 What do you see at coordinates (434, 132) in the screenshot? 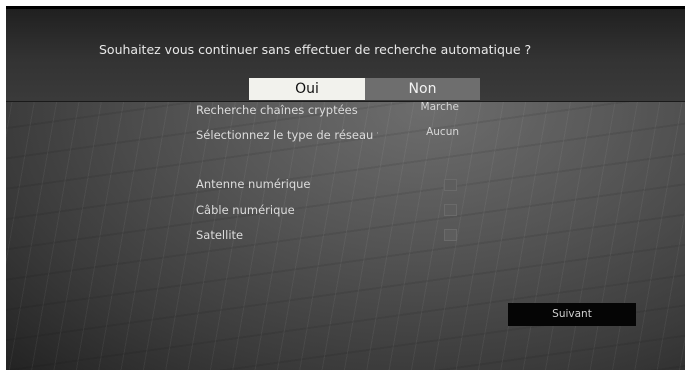
I see `network-type-value: Aucun` at bounding box center [434, 132].